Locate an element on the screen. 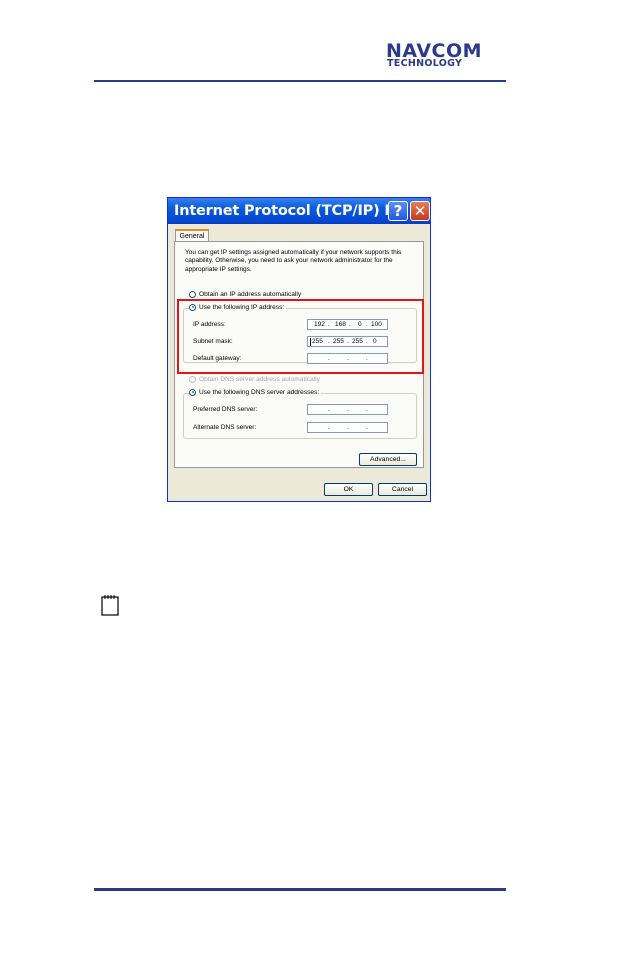 This screenshot has height=954, width=618. static-ip-highlight-box is located at coordinates (300, 336).